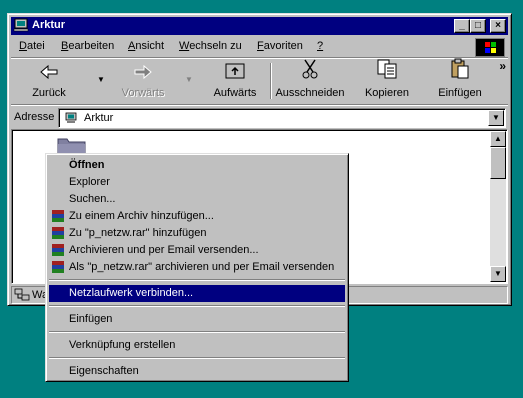 The width and height of the screenshot is (523, 398). I want to click on maximize-button: □, so click(478, 26).